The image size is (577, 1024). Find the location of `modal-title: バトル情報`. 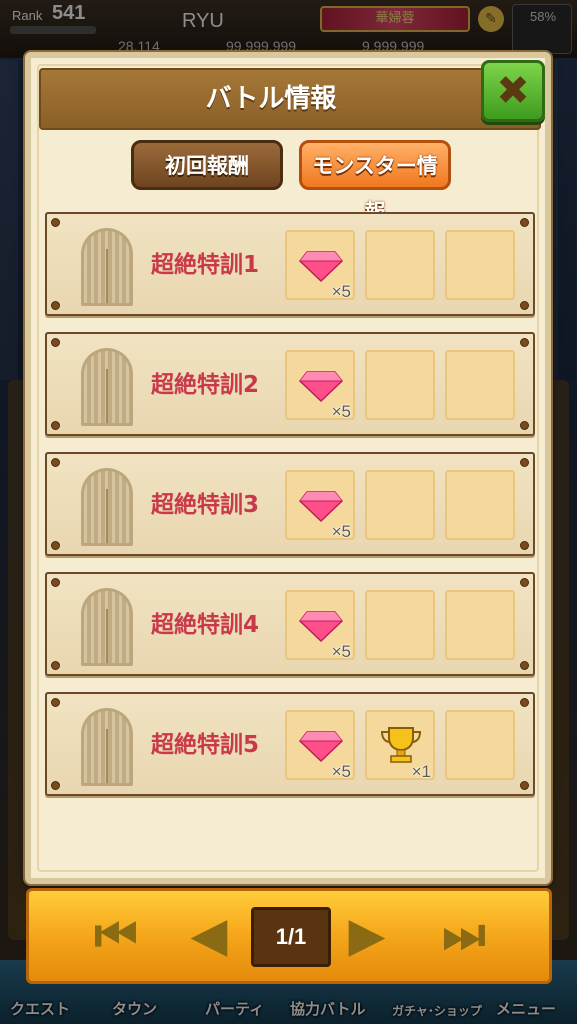

modal-title: バトル情報 is located at coordinates (271, 99).